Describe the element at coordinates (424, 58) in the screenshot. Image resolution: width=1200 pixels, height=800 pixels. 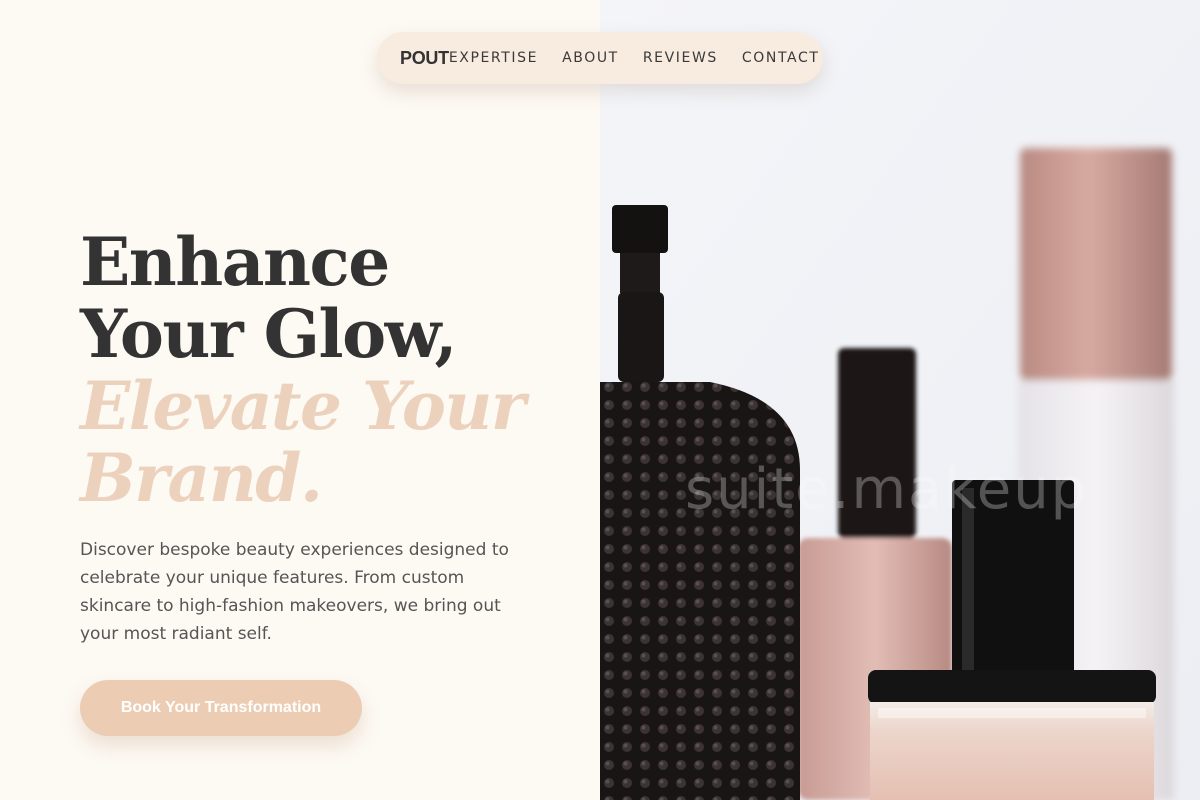
I see `brand-logo: POUT` at that location.